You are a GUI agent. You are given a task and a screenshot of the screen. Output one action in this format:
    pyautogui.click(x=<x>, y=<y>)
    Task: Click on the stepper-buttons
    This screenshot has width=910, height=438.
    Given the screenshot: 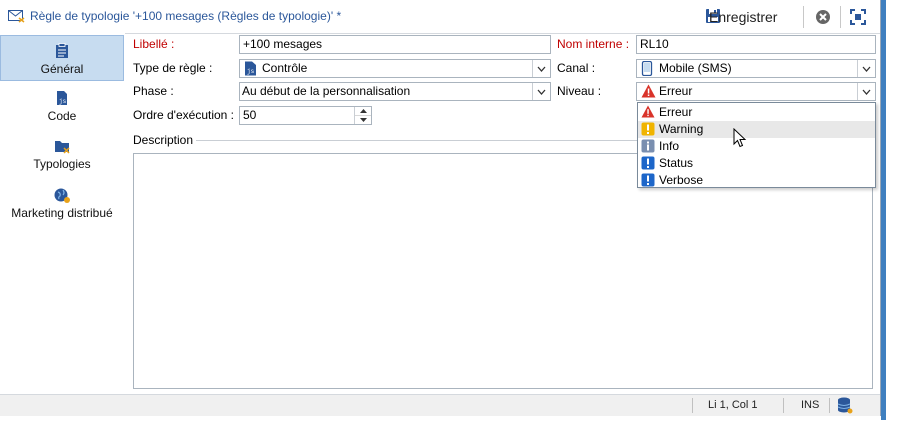 What is the action you would take?
    pyautogui.click(x=362, y=115)
    